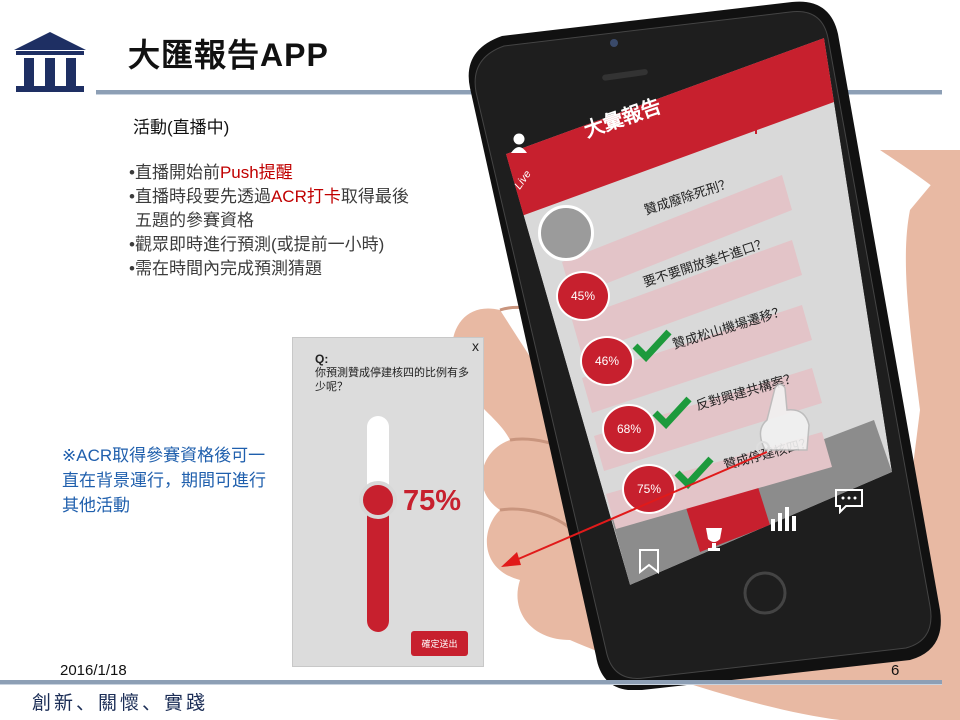 The width and height of the screenshot is (960, 720). Describe the element at coordinates (50, 62) in the screenshot. I see `pillar-building-logo-icon` at that location.